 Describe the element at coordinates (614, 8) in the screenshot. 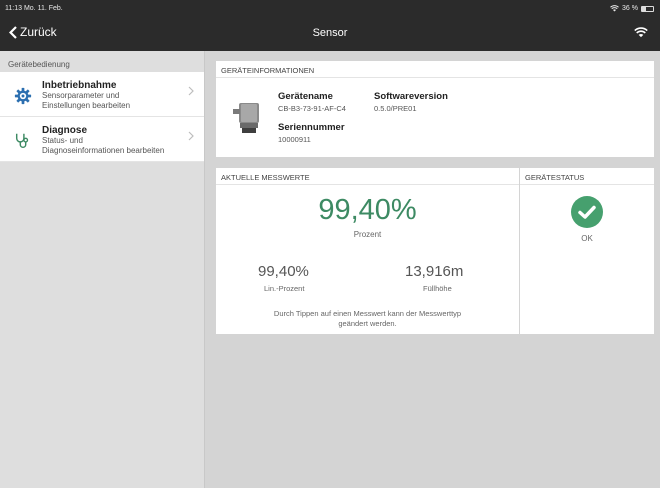

I see `wifi-status-icon` at that location.